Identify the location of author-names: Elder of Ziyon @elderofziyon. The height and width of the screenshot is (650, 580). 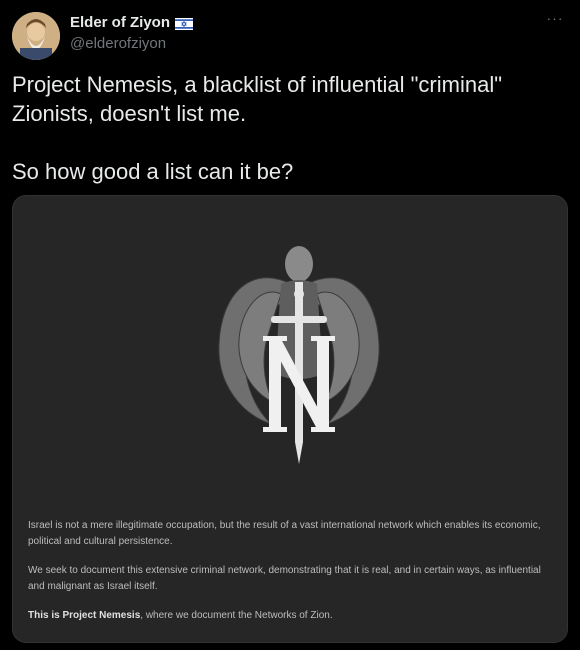
(132, 33).